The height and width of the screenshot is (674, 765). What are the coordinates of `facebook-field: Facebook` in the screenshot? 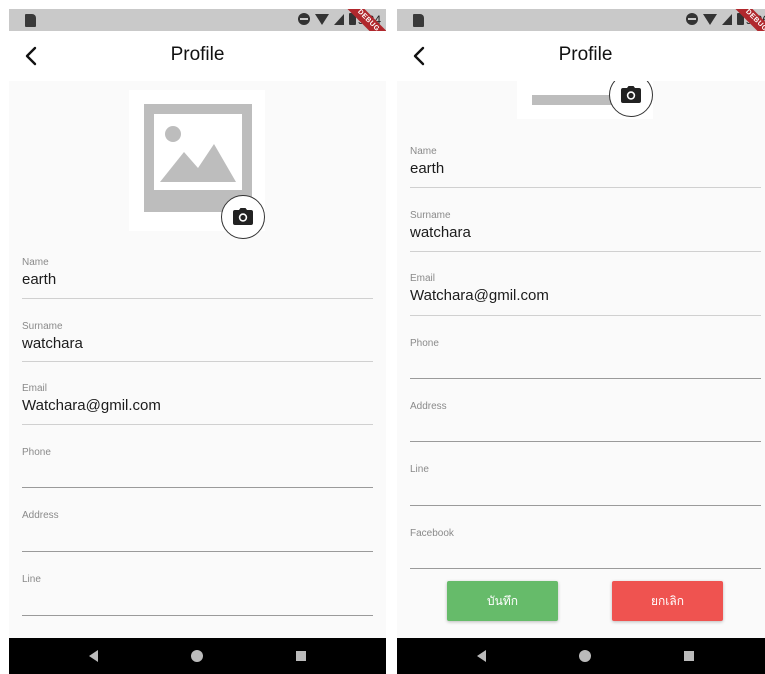 It's located at (585, 549).